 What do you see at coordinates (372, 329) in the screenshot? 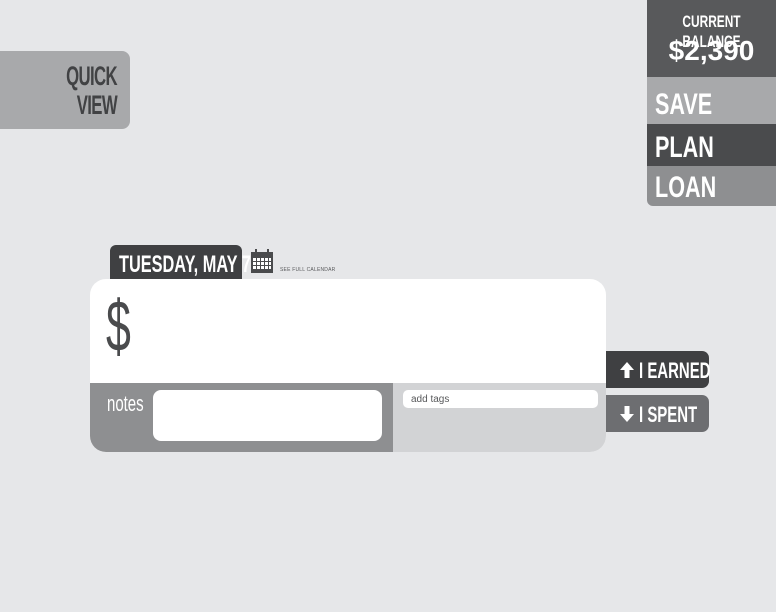
I see `amount-input` at bounding box center [372, 329].